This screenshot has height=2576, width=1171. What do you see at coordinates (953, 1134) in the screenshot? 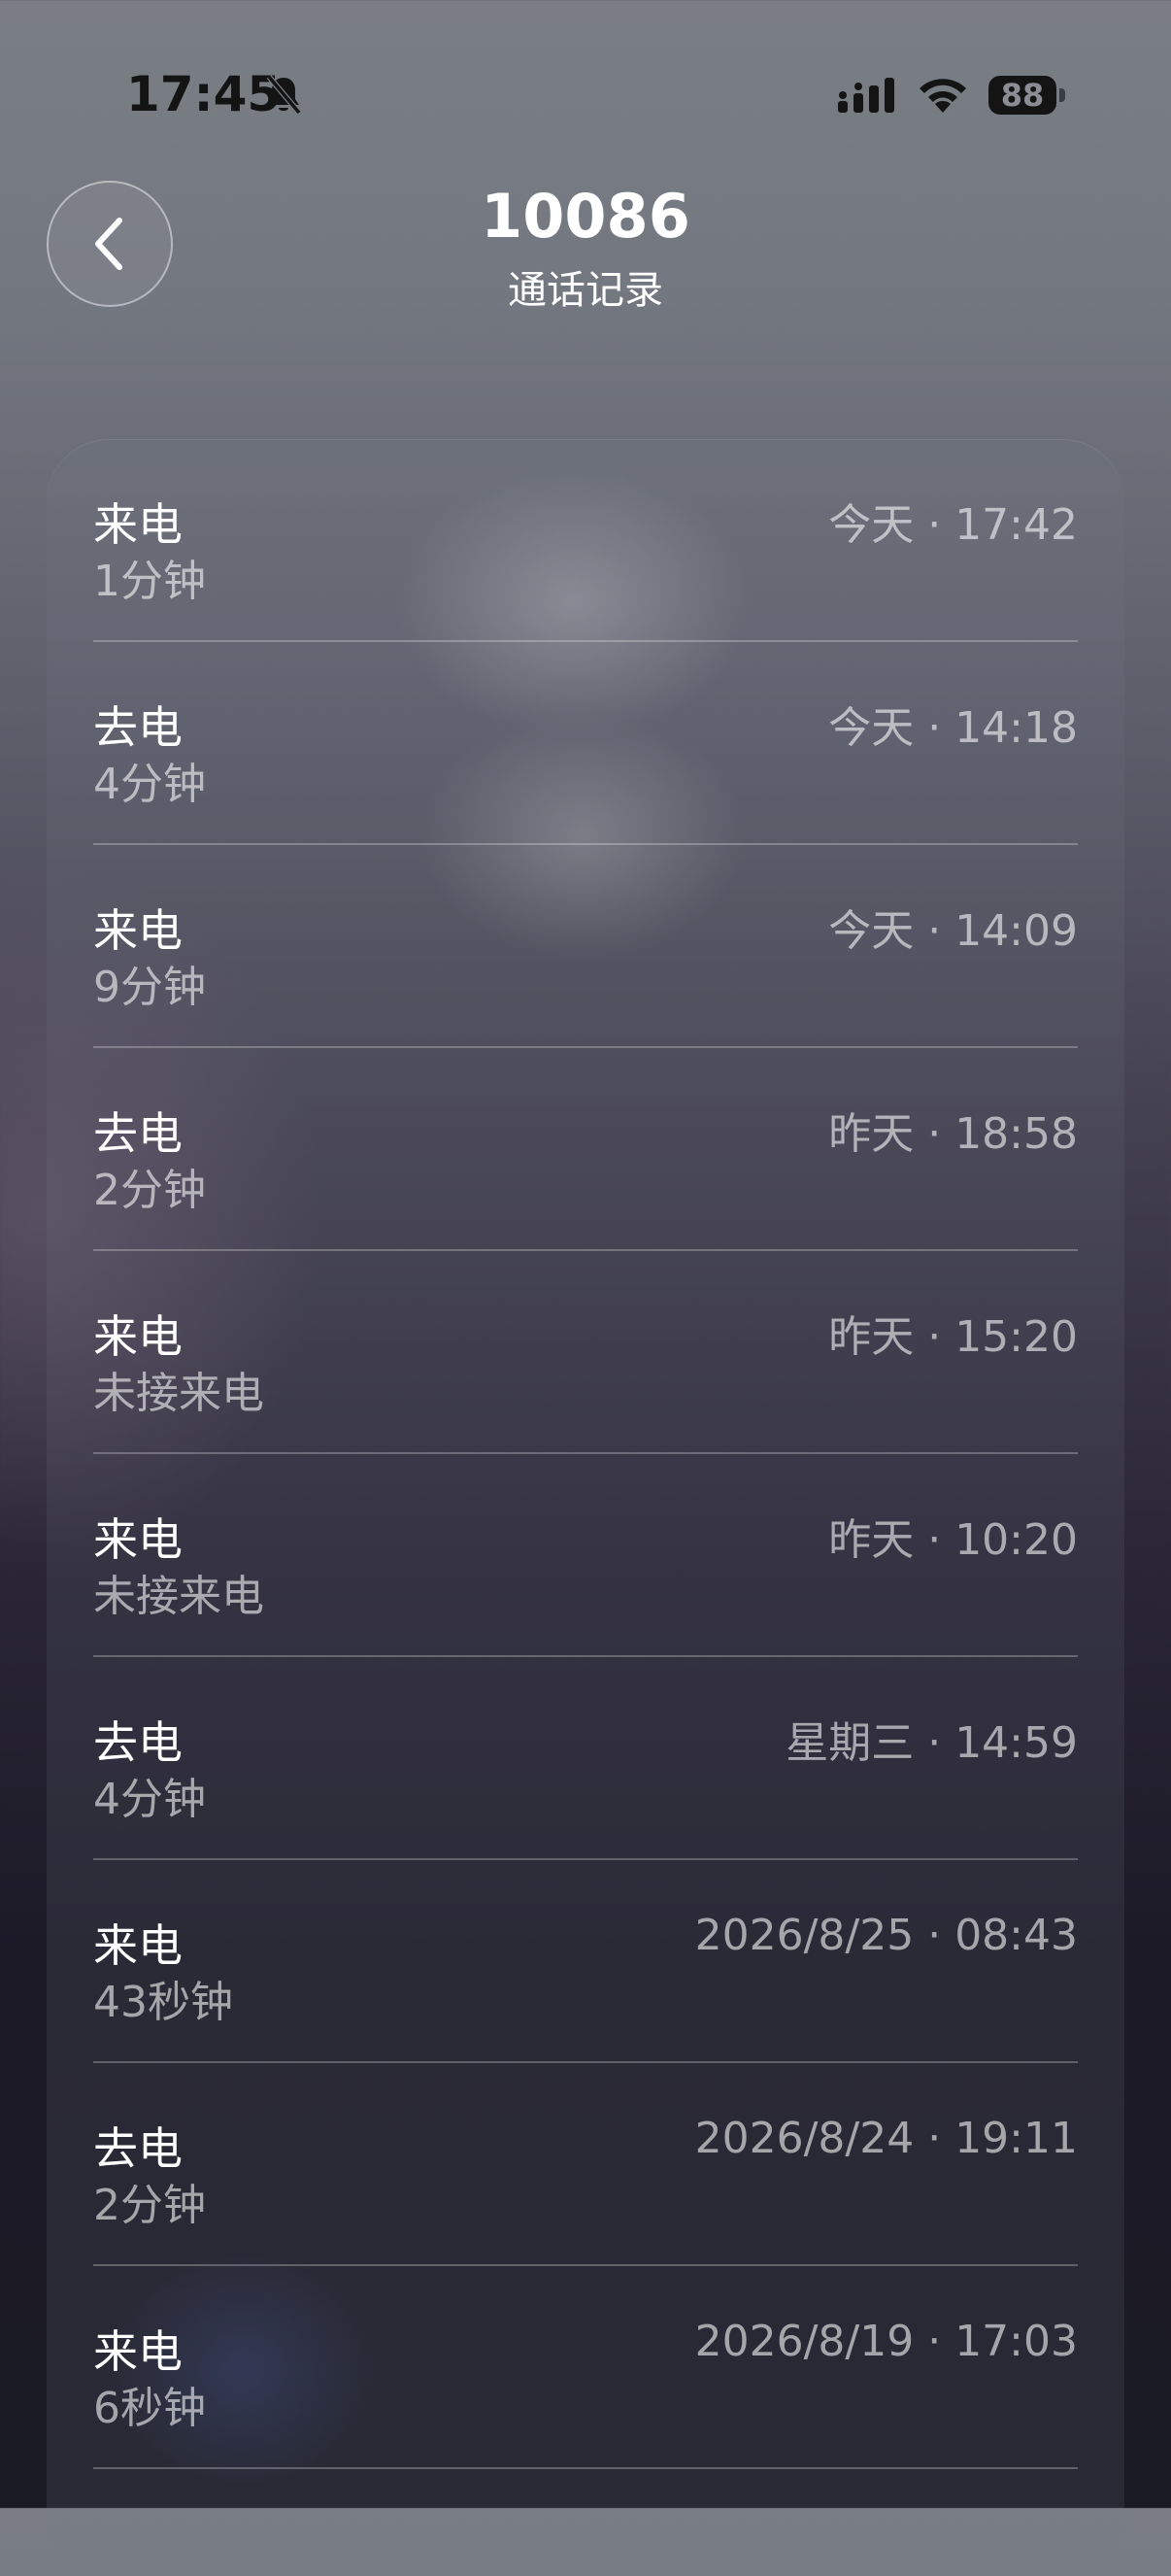
I see `call-time: 昨天 · 18:58` at bounding box center [953, 1134].